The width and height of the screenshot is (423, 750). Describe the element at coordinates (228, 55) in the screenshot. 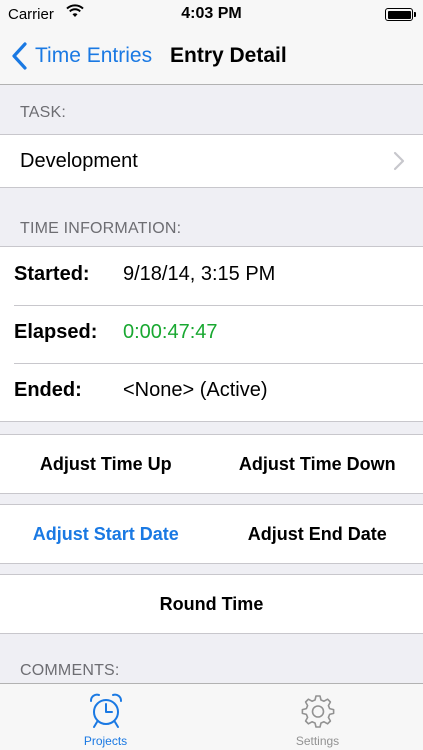

I see `page-title: Entry Detail` at that location.